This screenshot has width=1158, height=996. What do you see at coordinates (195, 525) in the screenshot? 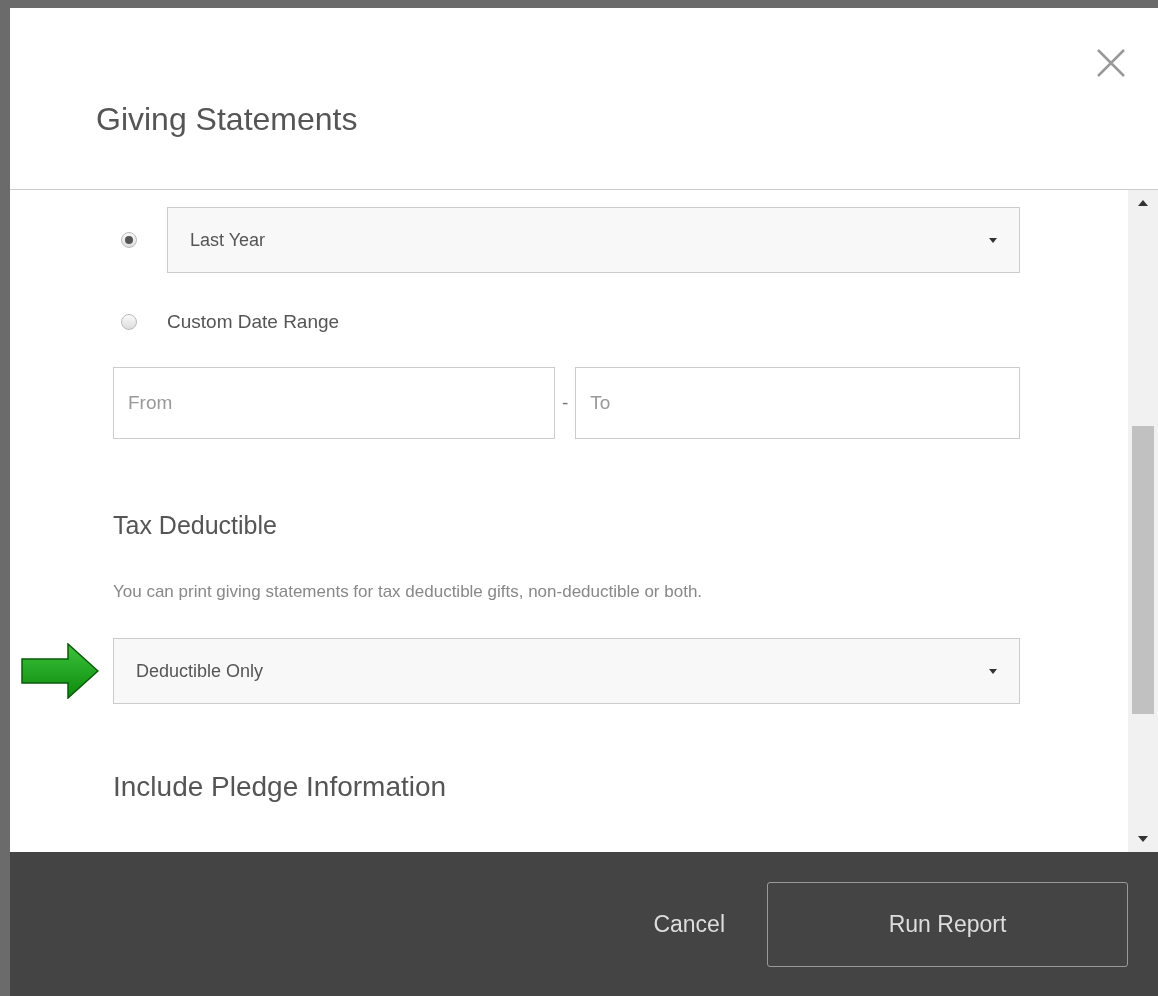
I see `section-heading: Tax Deductible` at bounding box center [195, 525].